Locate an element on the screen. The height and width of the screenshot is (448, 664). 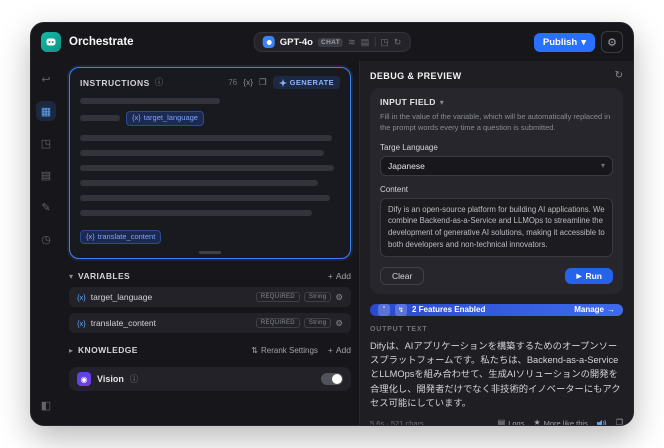
variable-chip-translate-content: {x} translate_content is located at coordinates (121, 236).